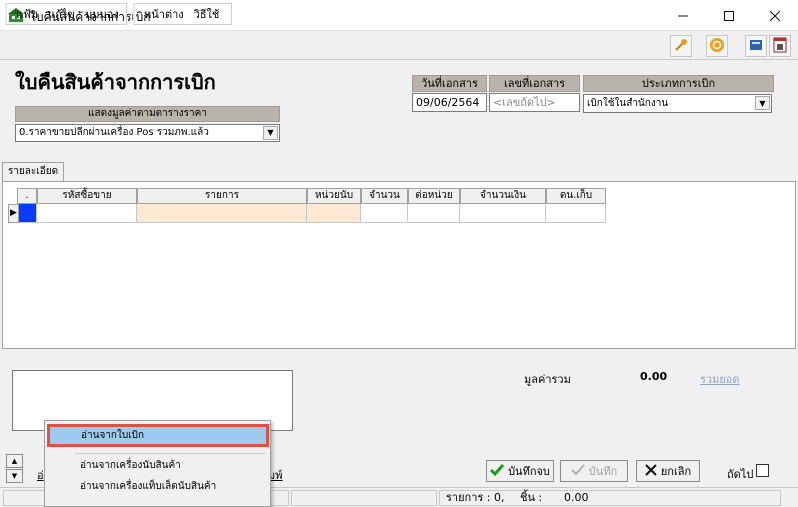 Image resolution: width=798 pixels, height=507 pixels. Describe the element at coordinates (157, 487) in the screenshot. I see `popup-item-read-tablet: อ่านจากเครื่องแท็บเล็ตนับสินค้า` at that location.